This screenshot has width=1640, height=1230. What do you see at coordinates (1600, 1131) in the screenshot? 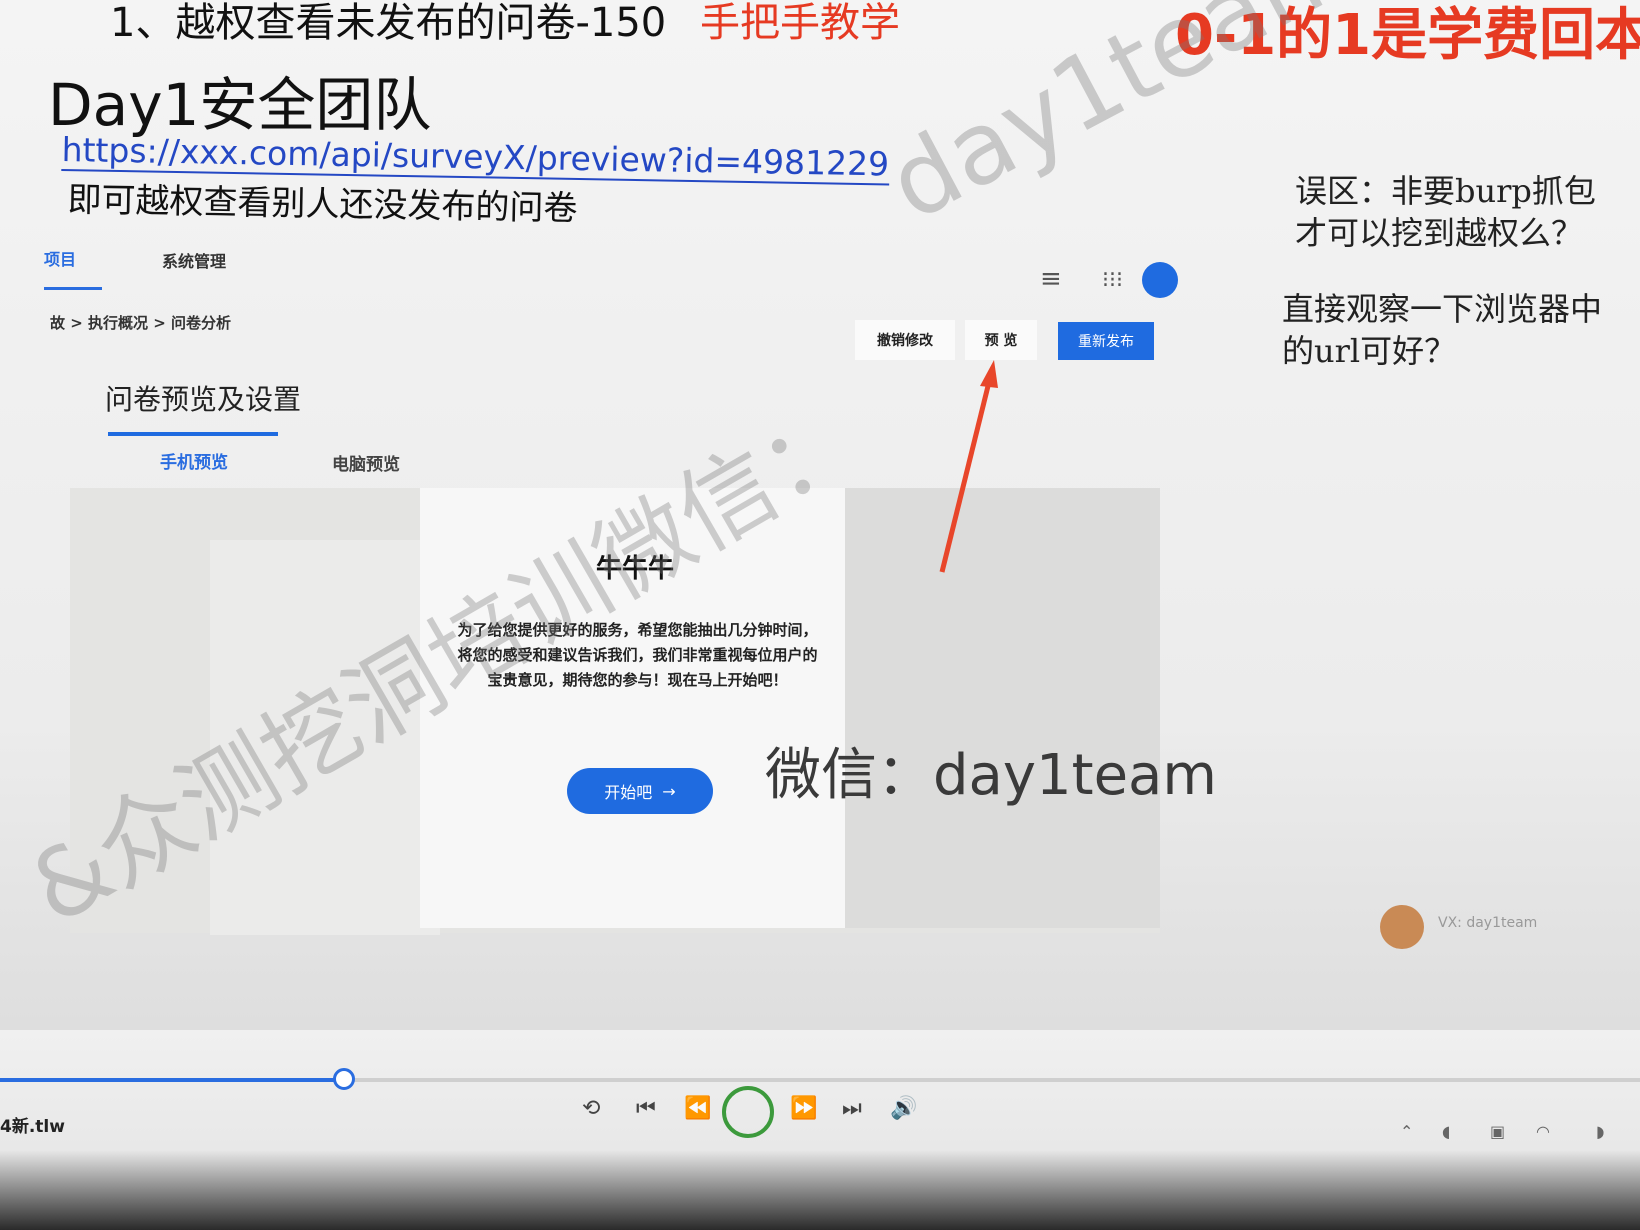
I see `tray-volume-icon: ◗` at bounding box center [1600, 1131].